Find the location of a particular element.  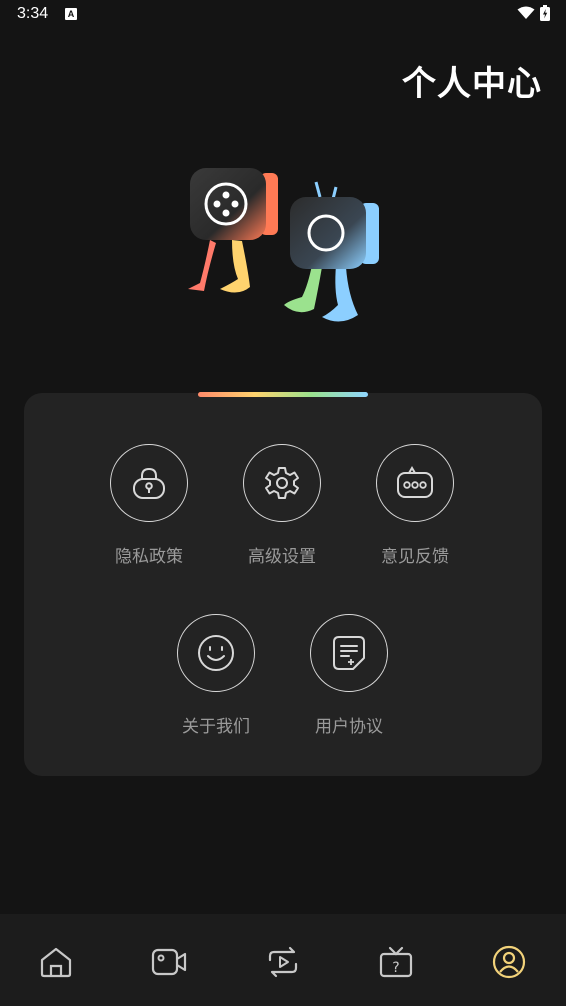

notification-icon: A is located at coordinates (71, 14).